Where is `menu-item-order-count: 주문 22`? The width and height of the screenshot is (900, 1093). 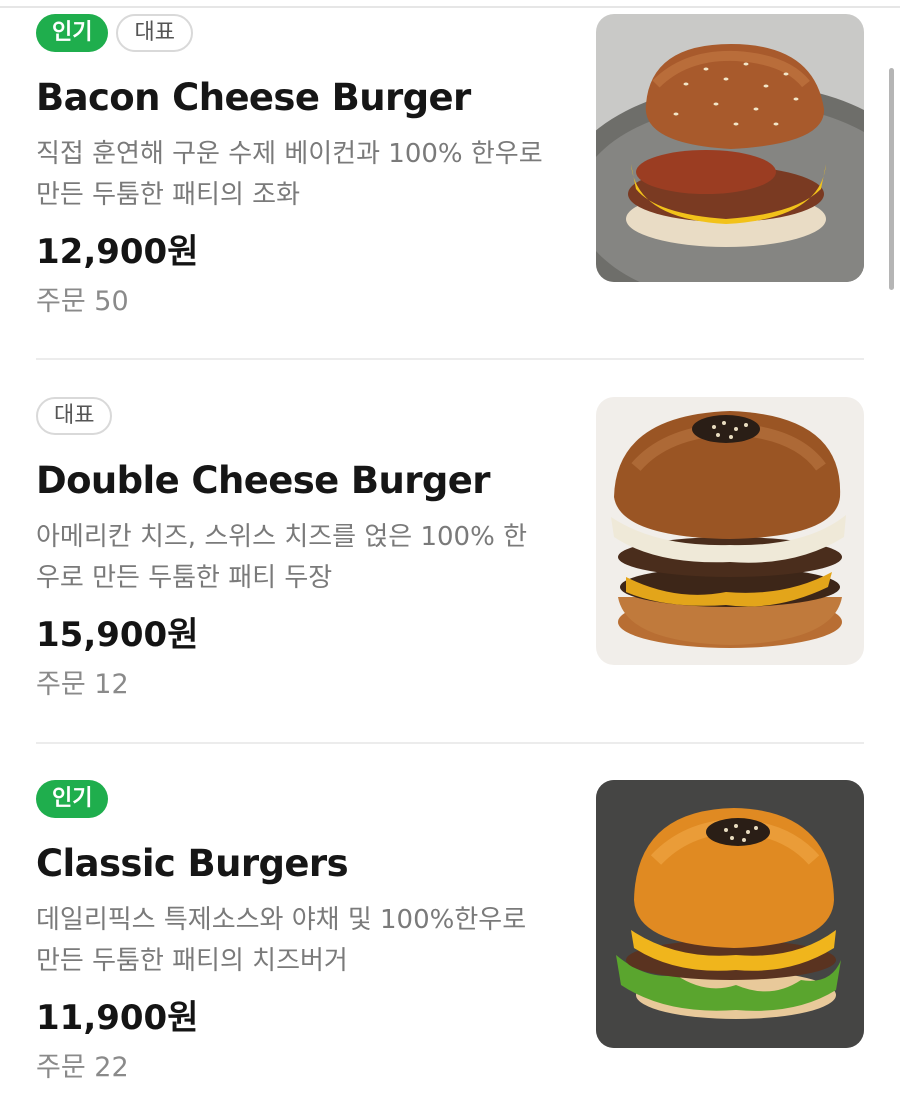 menu-item-order-count: 주문 22 is located at coordinates (82, 1067).